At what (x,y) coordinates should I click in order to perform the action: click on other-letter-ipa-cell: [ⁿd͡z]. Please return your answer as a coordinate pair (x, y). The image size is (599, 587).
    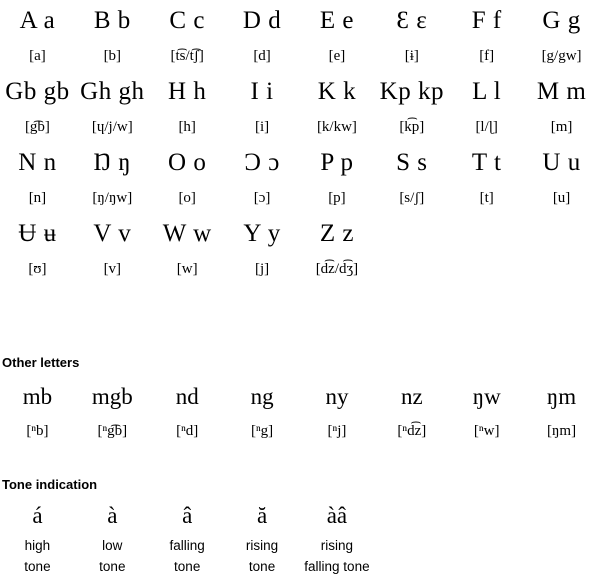
    Looking at the image, I should click on (412, 431).